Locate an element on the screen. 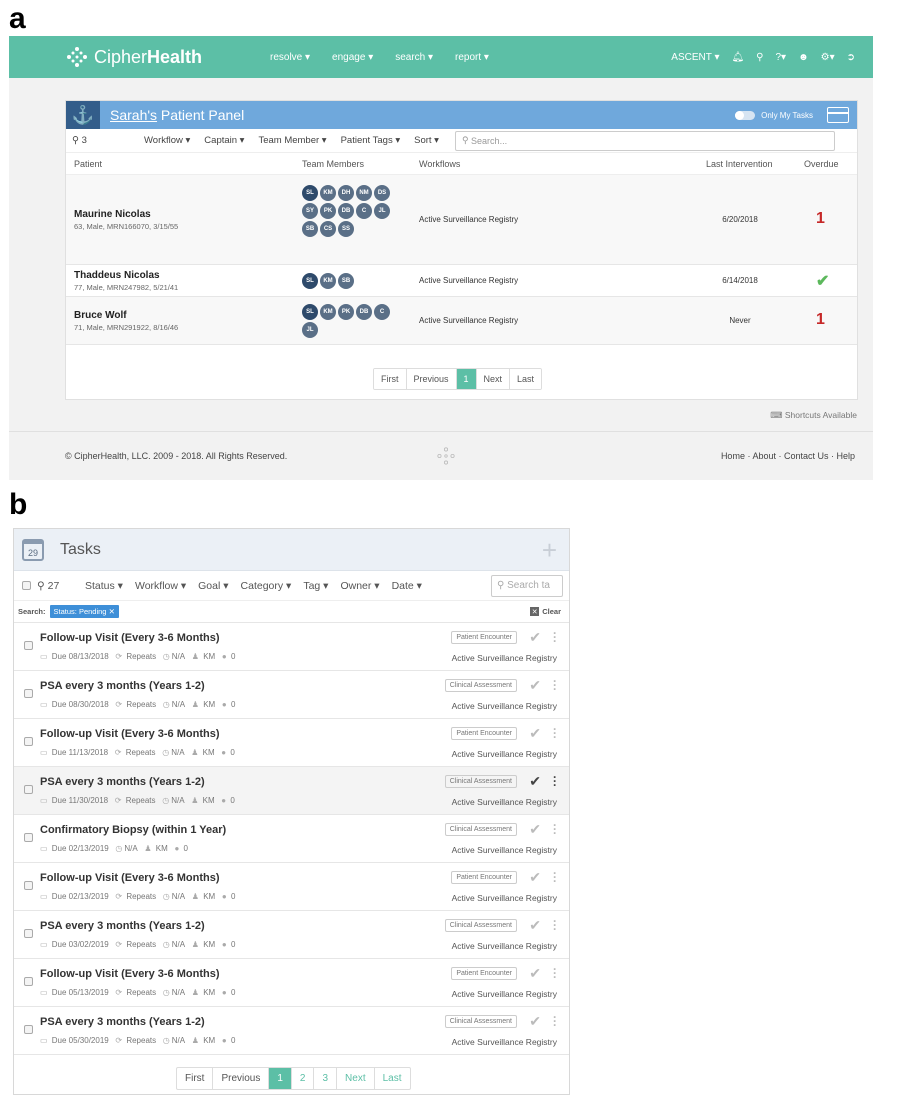  toggle-switch is located at coordinates (745, 115).